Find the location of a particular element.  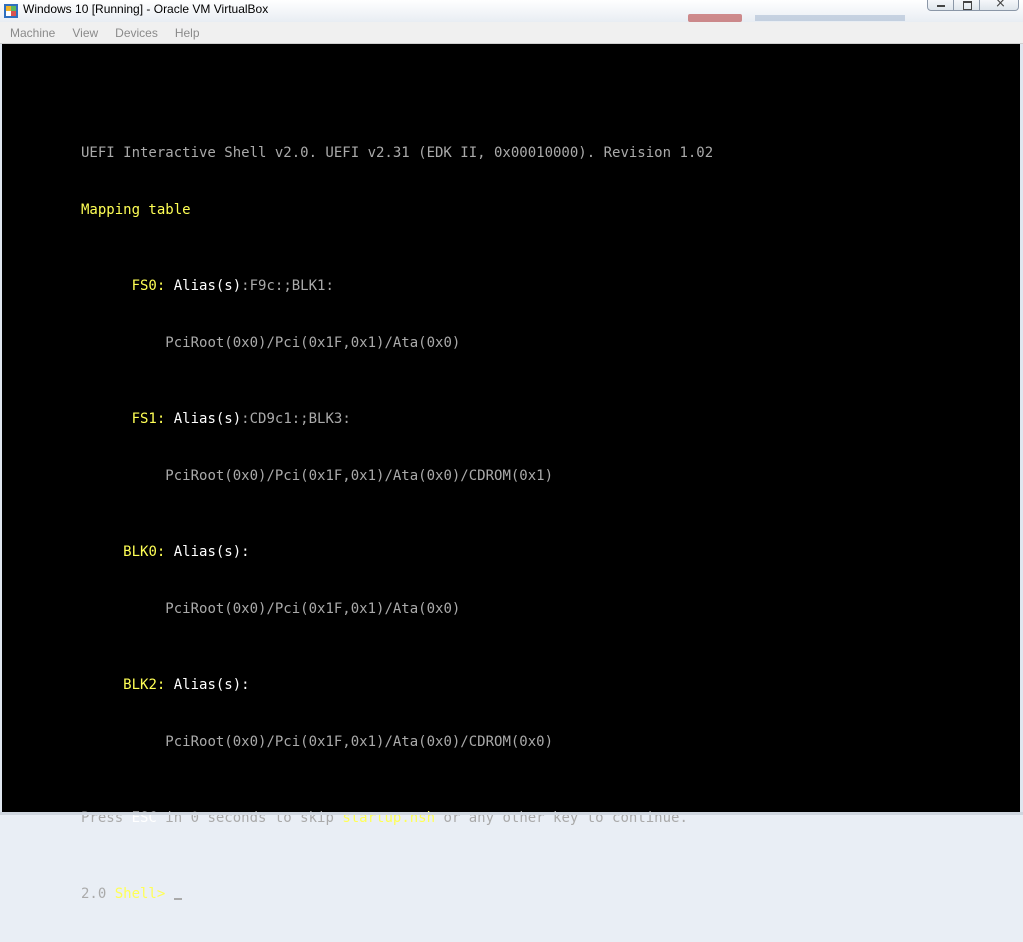

alias-value: :F9c:;BLK1: is located at coordinates (287, 286).